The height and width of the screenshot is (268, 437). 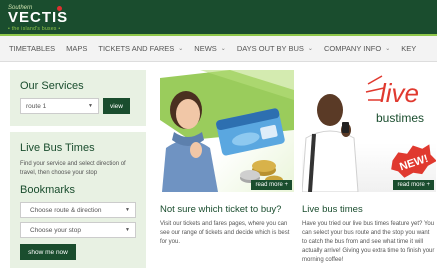 I want to click on nav-item-news: NEWS ⌄, so click(x=204, y=48).